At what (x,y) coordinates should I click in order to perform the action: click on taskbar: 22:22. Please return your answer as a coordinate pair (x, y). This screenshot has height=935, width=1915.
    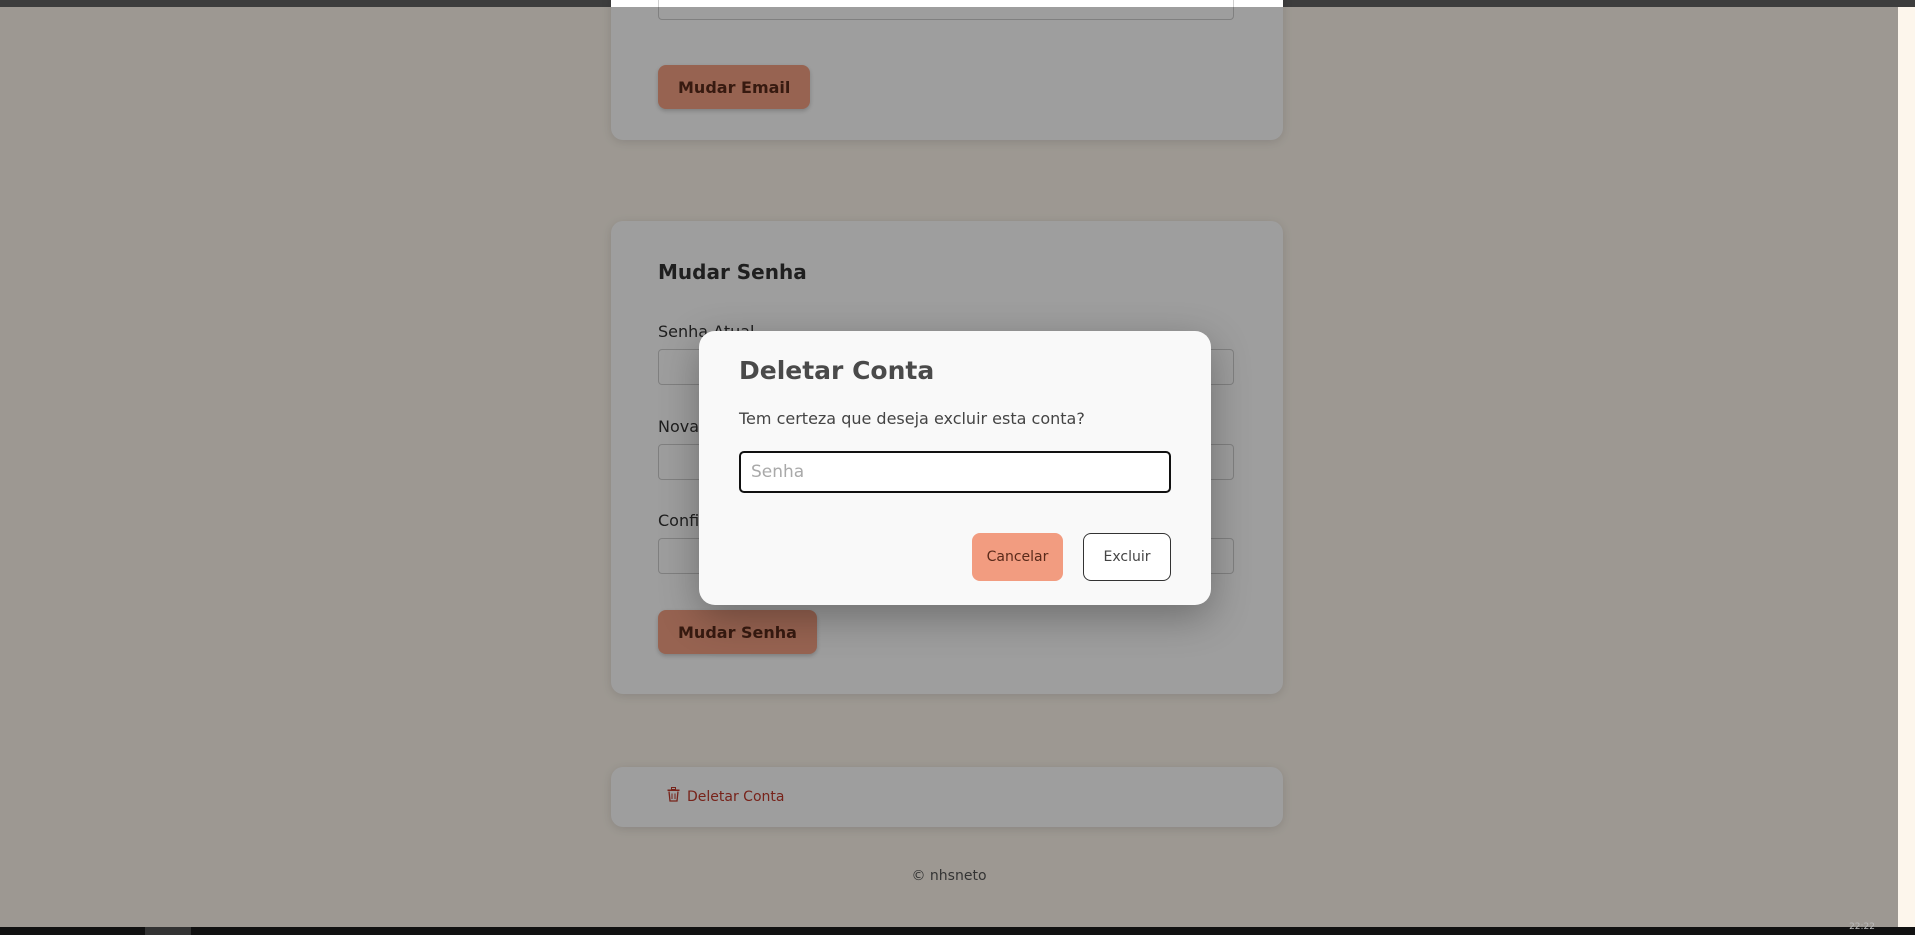
    Looking at the image, I should click on (957, 928).